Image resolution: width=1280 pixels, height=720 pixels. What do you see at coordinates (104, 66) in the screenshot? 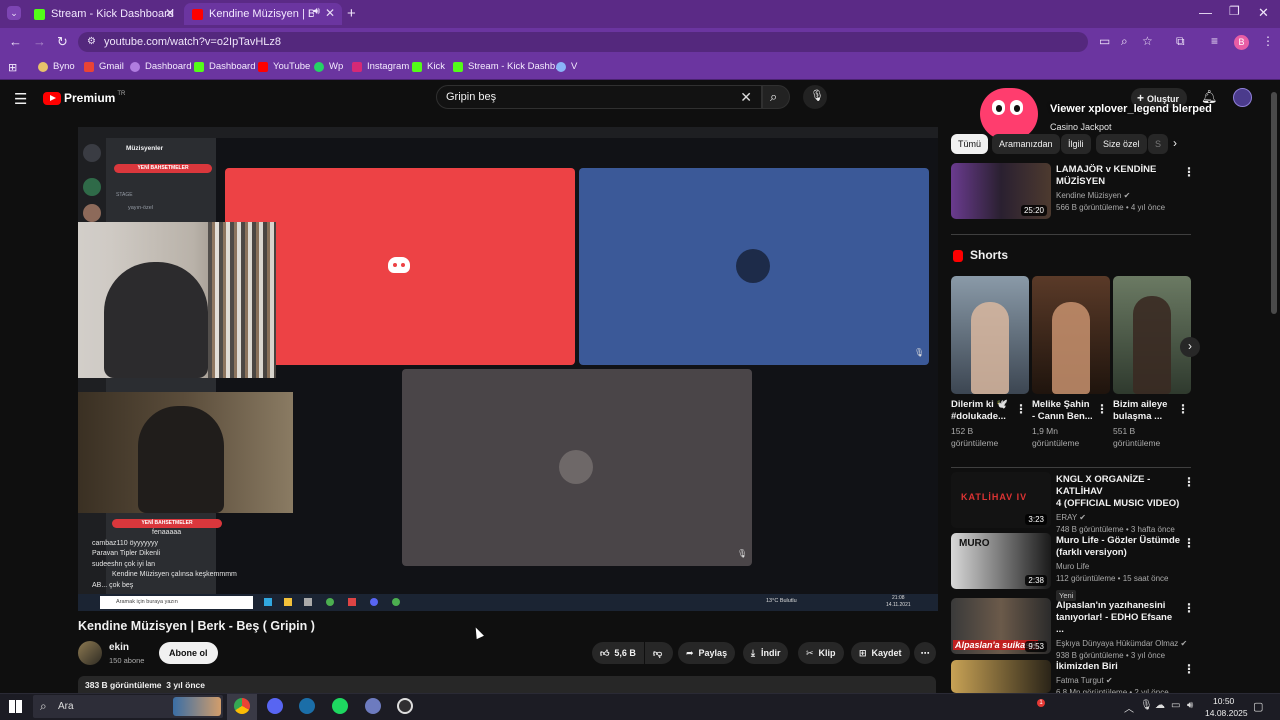
I see `bookmark-gmail: Gmail` at bounding box center [104, 66].